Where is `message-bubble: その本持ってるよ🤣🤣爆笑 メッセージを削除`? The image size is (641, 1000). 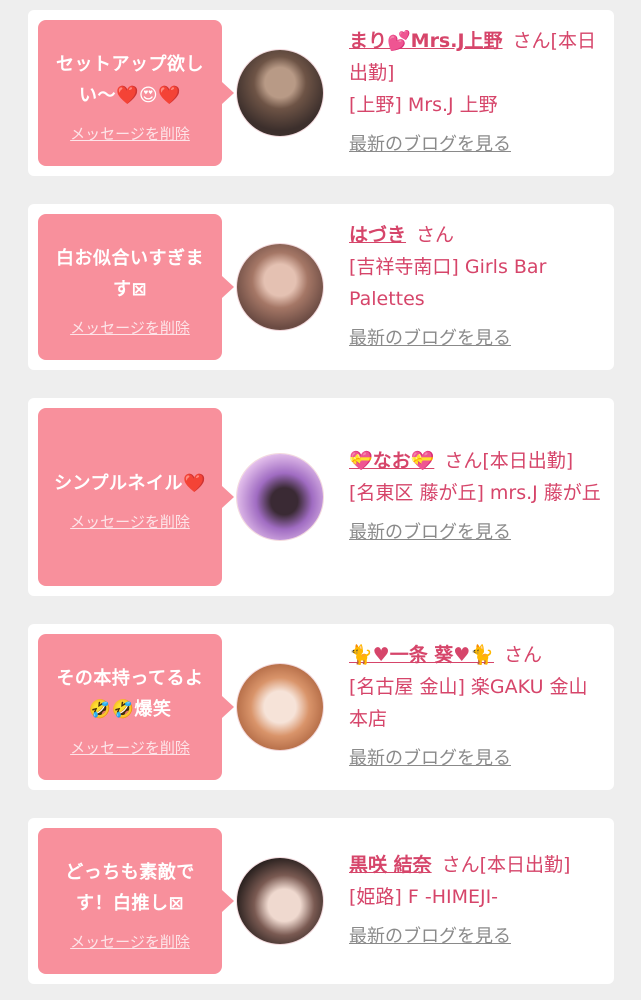
message-bubble: その本持ってるよ🤣🤣爆笑 メッセージを削除 is located at coordinates (130, 707).